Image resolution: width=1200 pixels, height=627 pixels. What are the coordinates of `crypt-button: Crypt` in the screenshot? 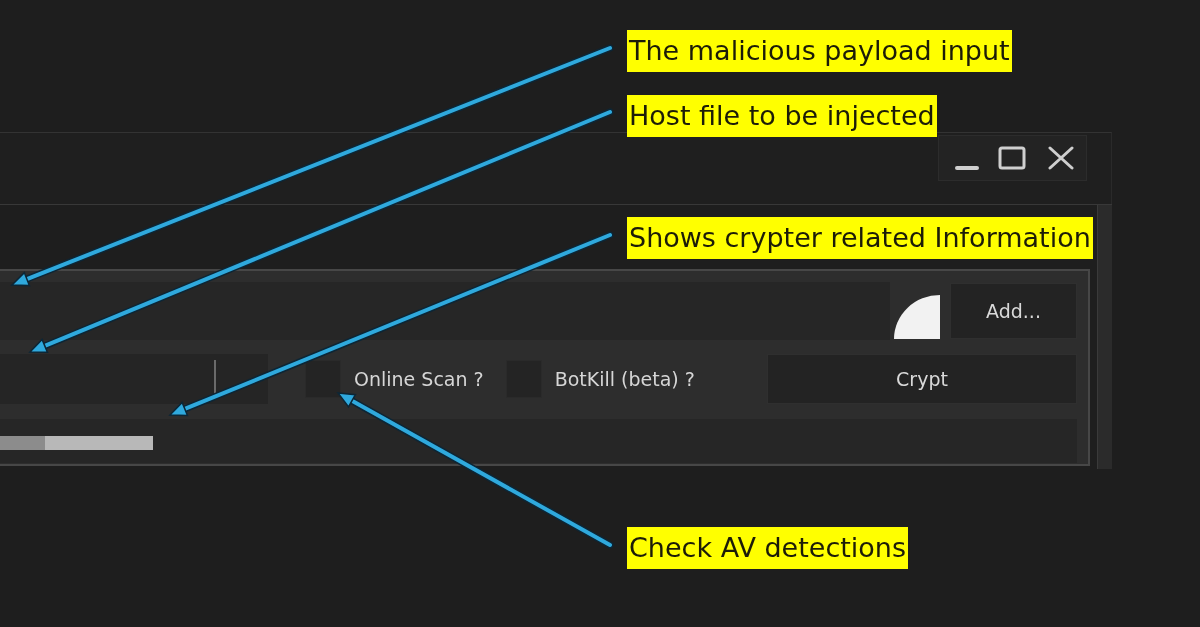 It's located at (922, 379).